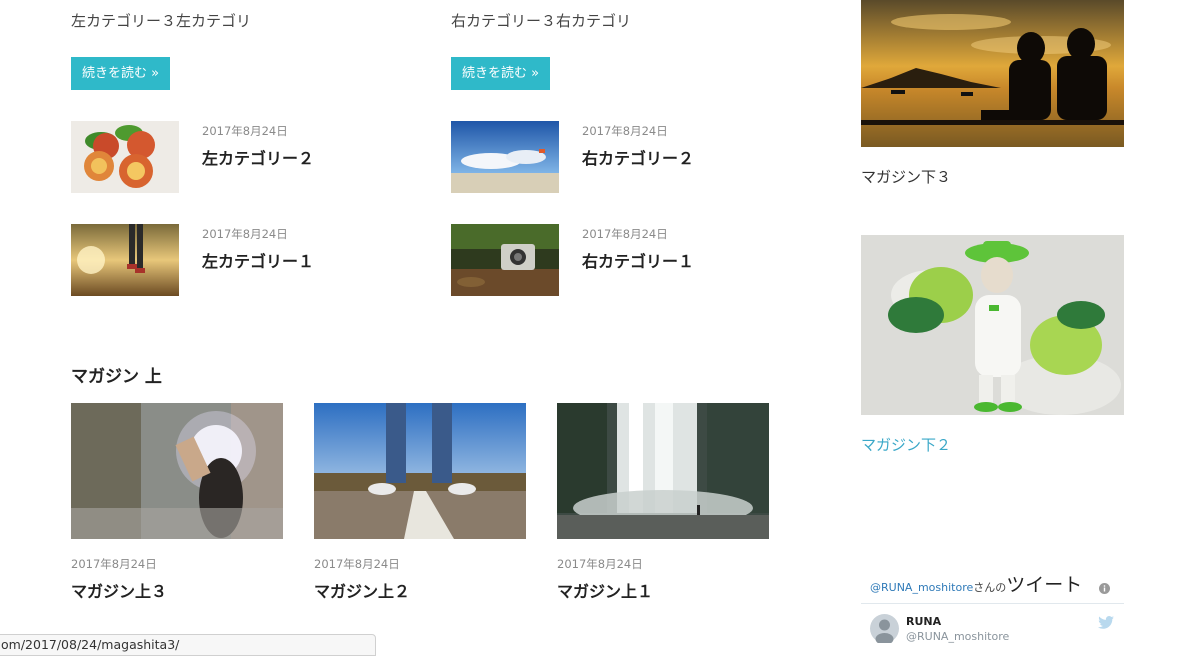 This screenshot has height=656, width=1195. What do you see at coordinates (1044, 585) in the screenshot?
I see `twitter-tweet-label: ツイート` at bounding box center [1044, 585].